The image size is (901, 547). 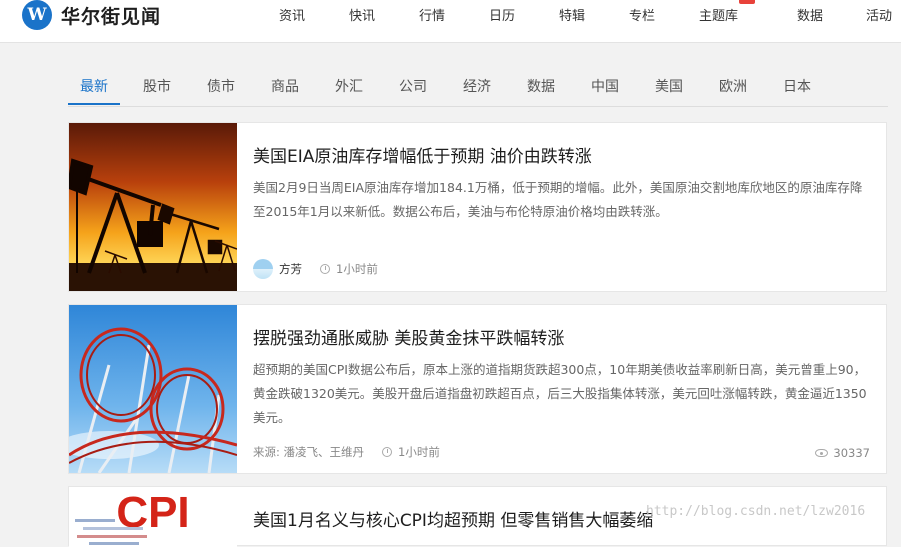 I want to click on tab-stocks: 股市, so click(x=157, y=86).